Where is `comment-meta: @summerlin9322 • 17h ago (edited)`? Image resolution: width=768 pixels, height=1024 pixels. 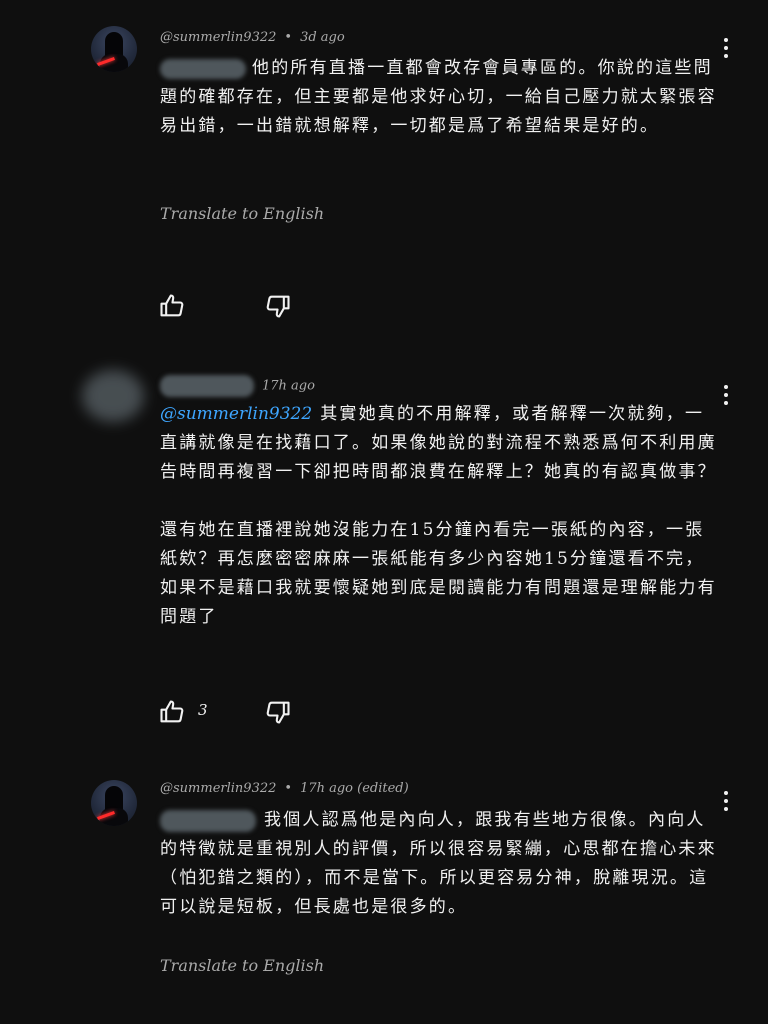
comment-meta: @summerlin9322 • 17h ago (edited) is located at coordinates (284, 788).